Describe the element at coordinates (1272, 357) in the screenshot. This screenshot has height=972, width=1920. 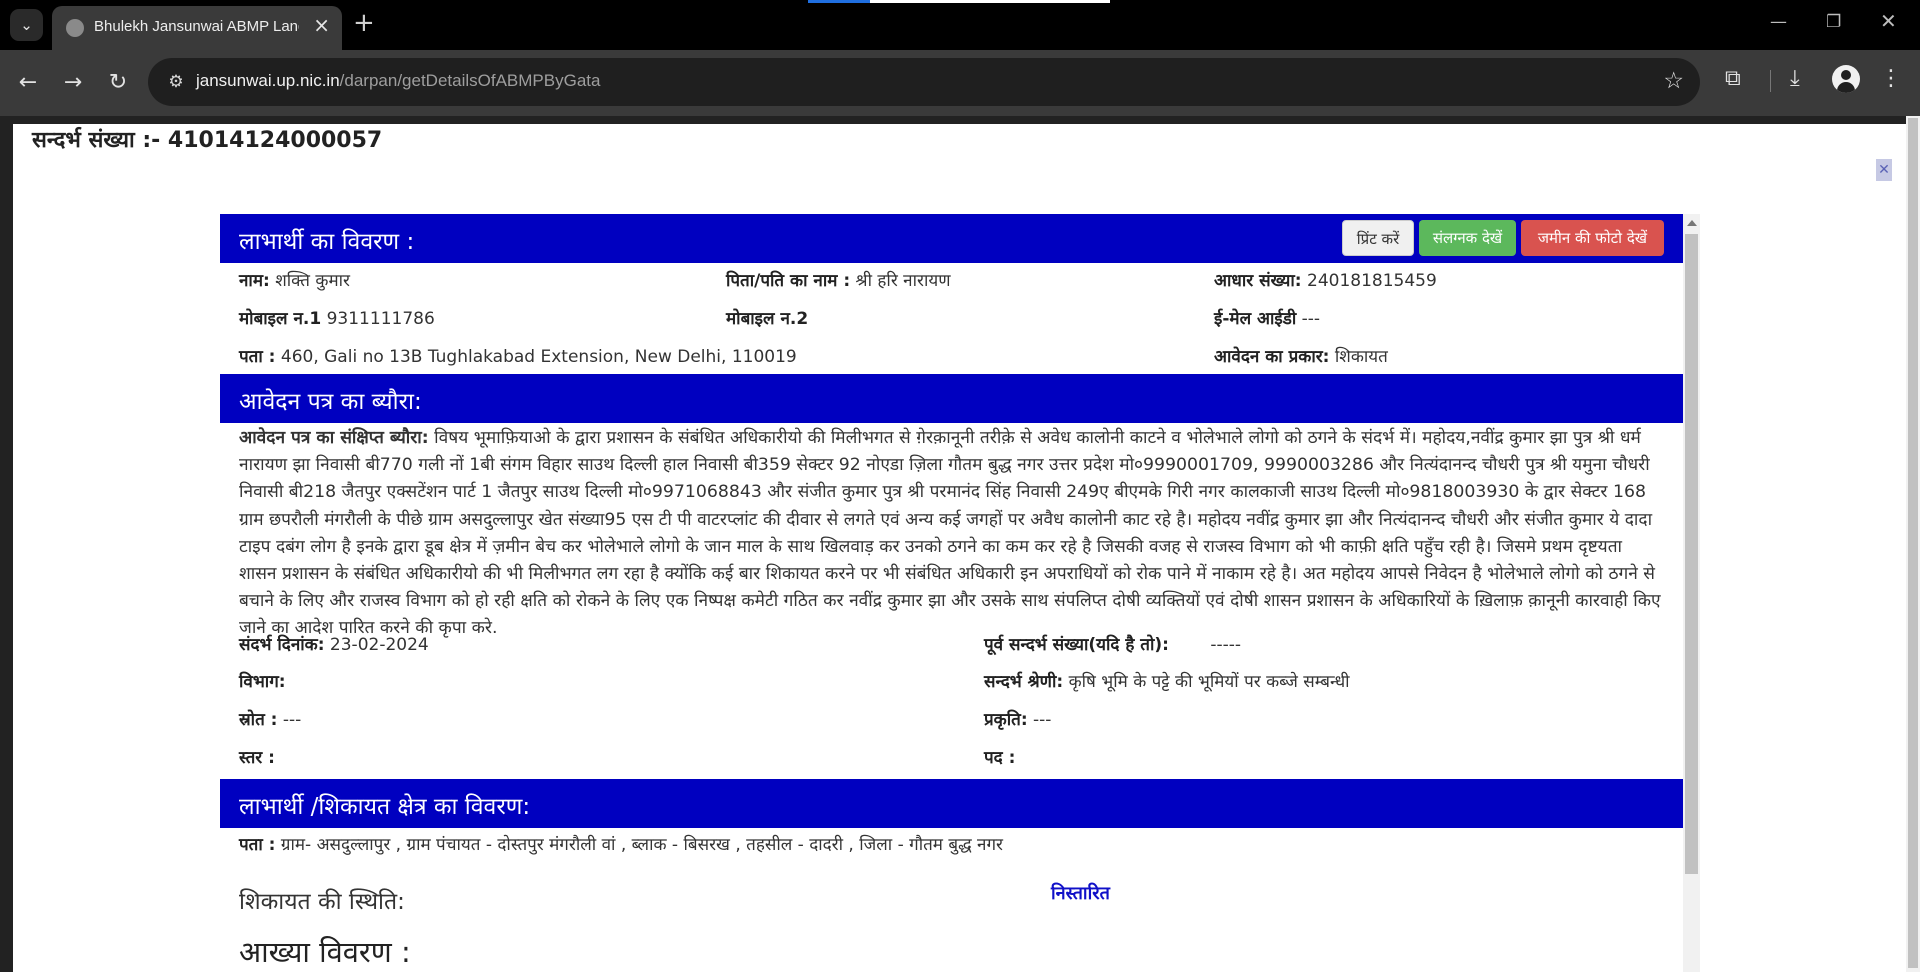
I see `application-type-label: आवेदन का प्रकार:` at that location.